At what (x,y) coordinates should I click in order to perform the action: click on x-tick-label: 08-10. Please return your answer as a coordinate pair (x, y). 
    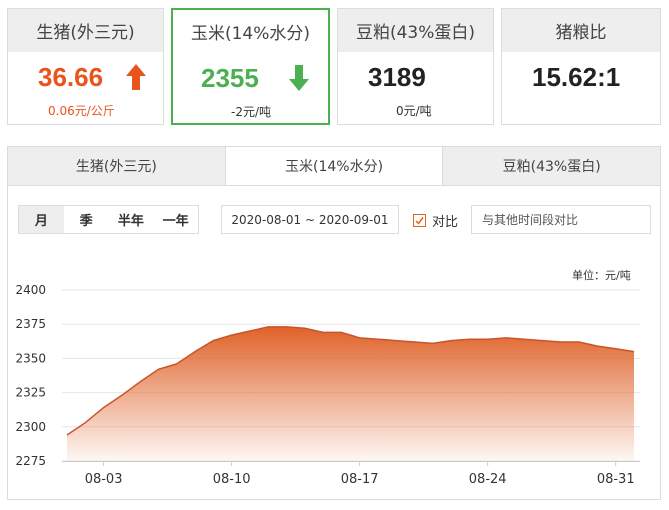
    Looking at the image, I should click on (232, 479).